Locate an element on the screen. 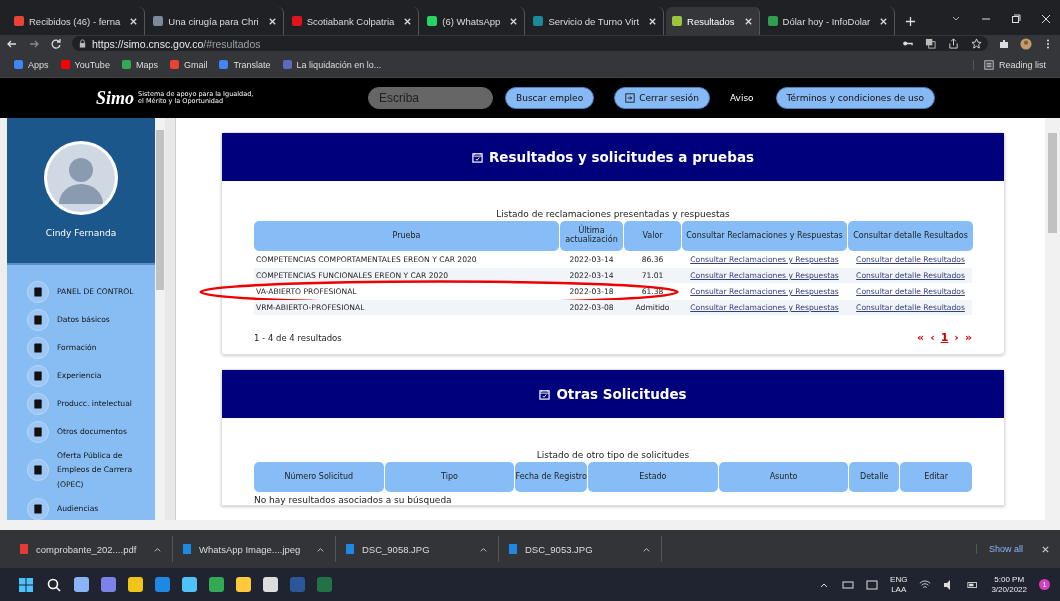 This screenshot has height=601, width=1060. column-header: Detalle is located at coordinates (874, 477).